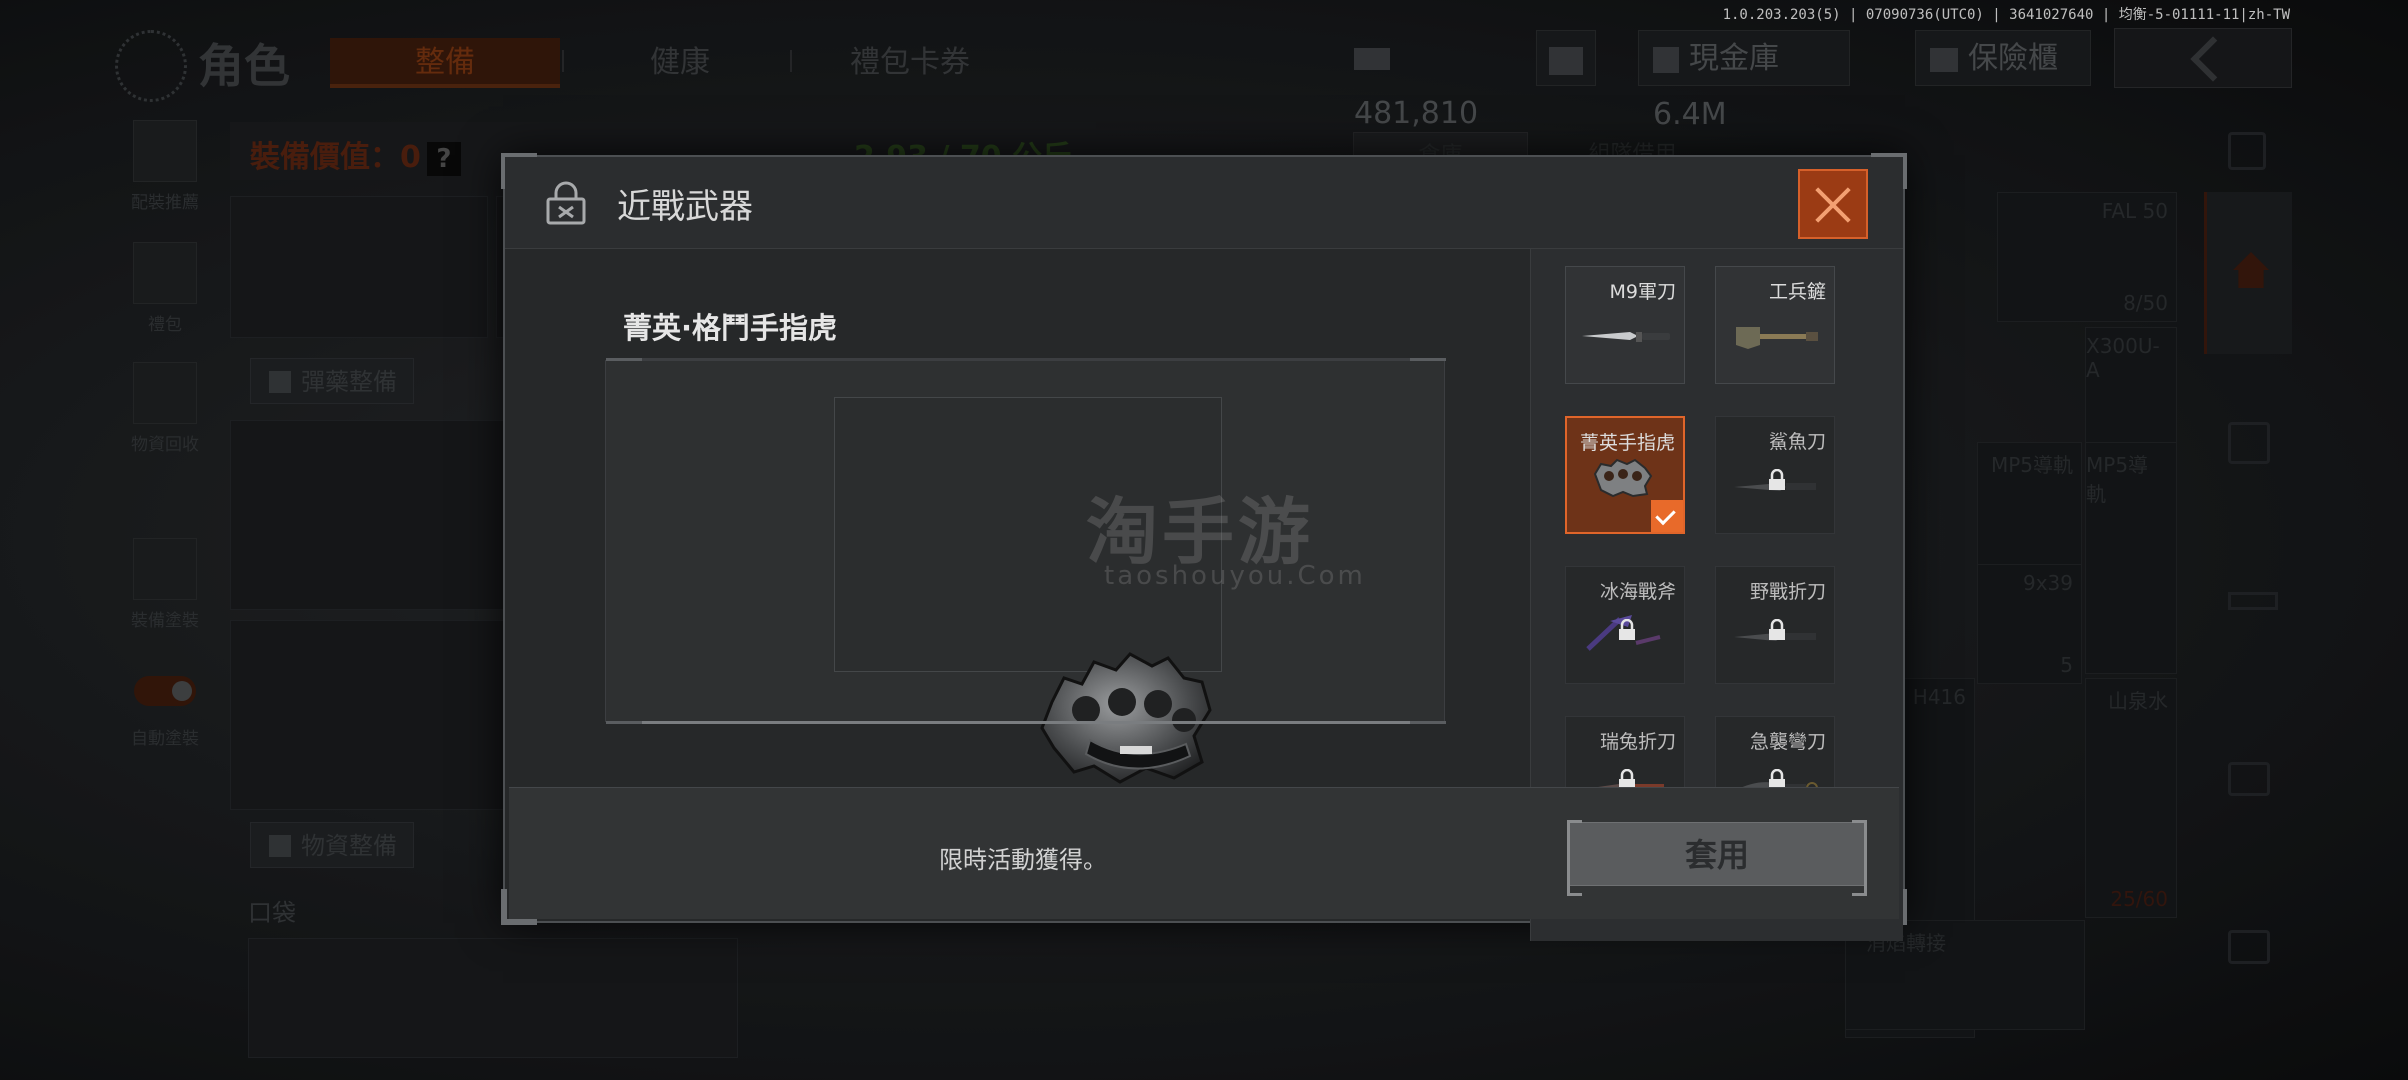 The image size is (2408, 1080). Describe the element at coordinates (1626, 337) in the screenshot. I see `m9-knife-icon` at that location.